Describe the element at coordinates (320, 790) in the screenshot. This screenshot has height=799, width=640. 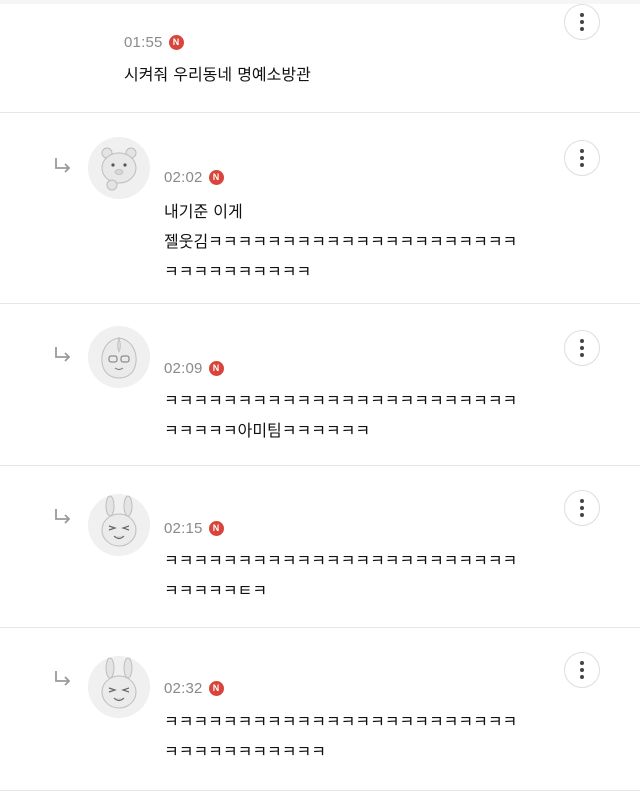
I see `divider` at that location.